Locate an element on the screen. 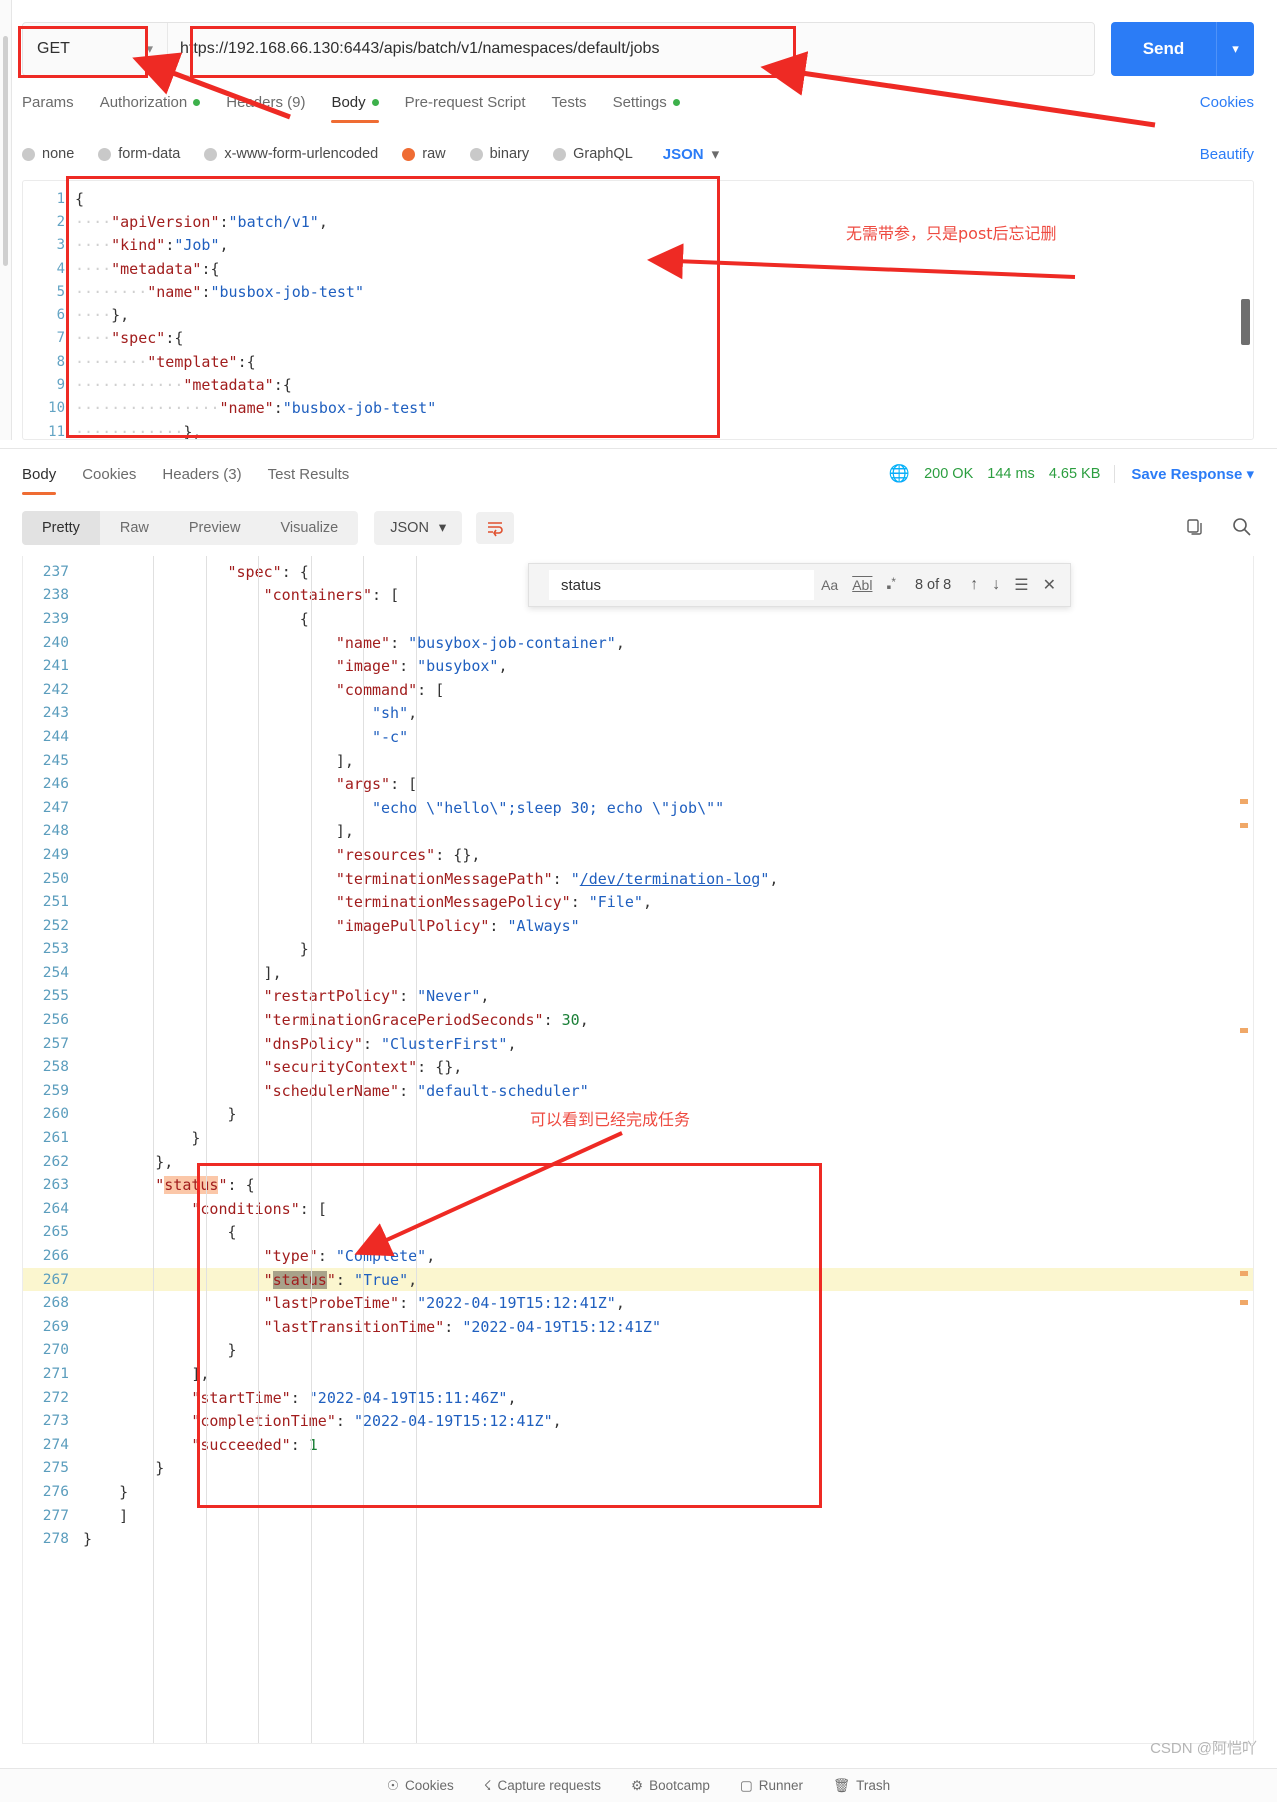 The width and height of the screenshot is (1277, 1802). line-number: 253 is located at coordinates (55, 949).